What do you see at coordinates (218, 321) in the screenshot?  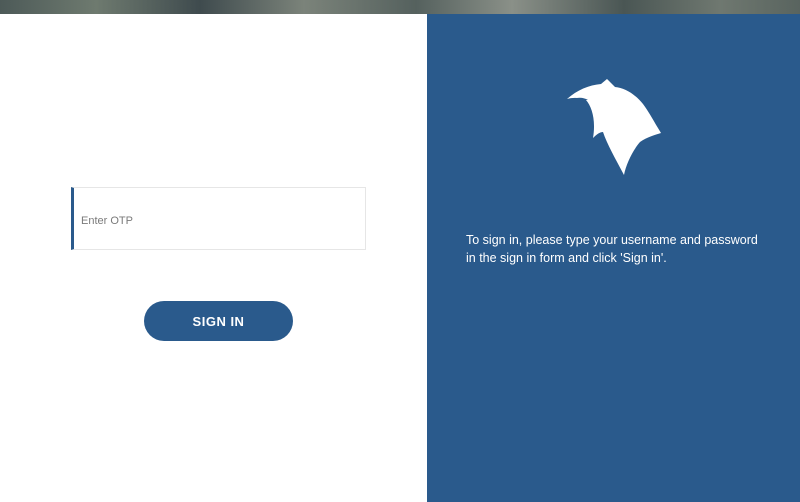 I see `sign-in-button: SIGN IN` at bounding box center [218, 321].